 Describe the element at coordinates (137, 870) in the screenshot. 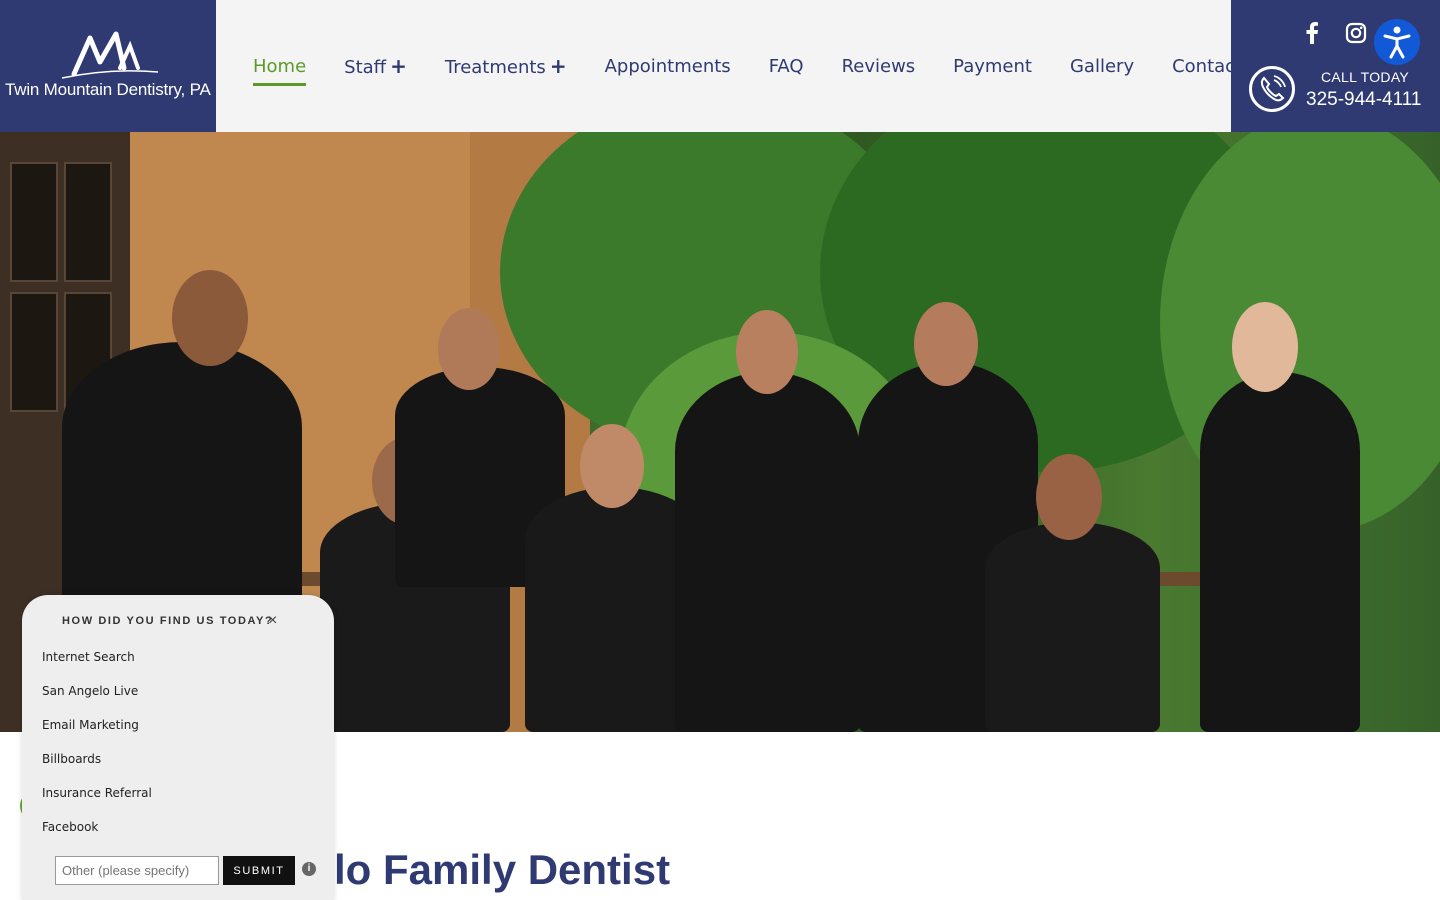

I see `other-input` at that location.